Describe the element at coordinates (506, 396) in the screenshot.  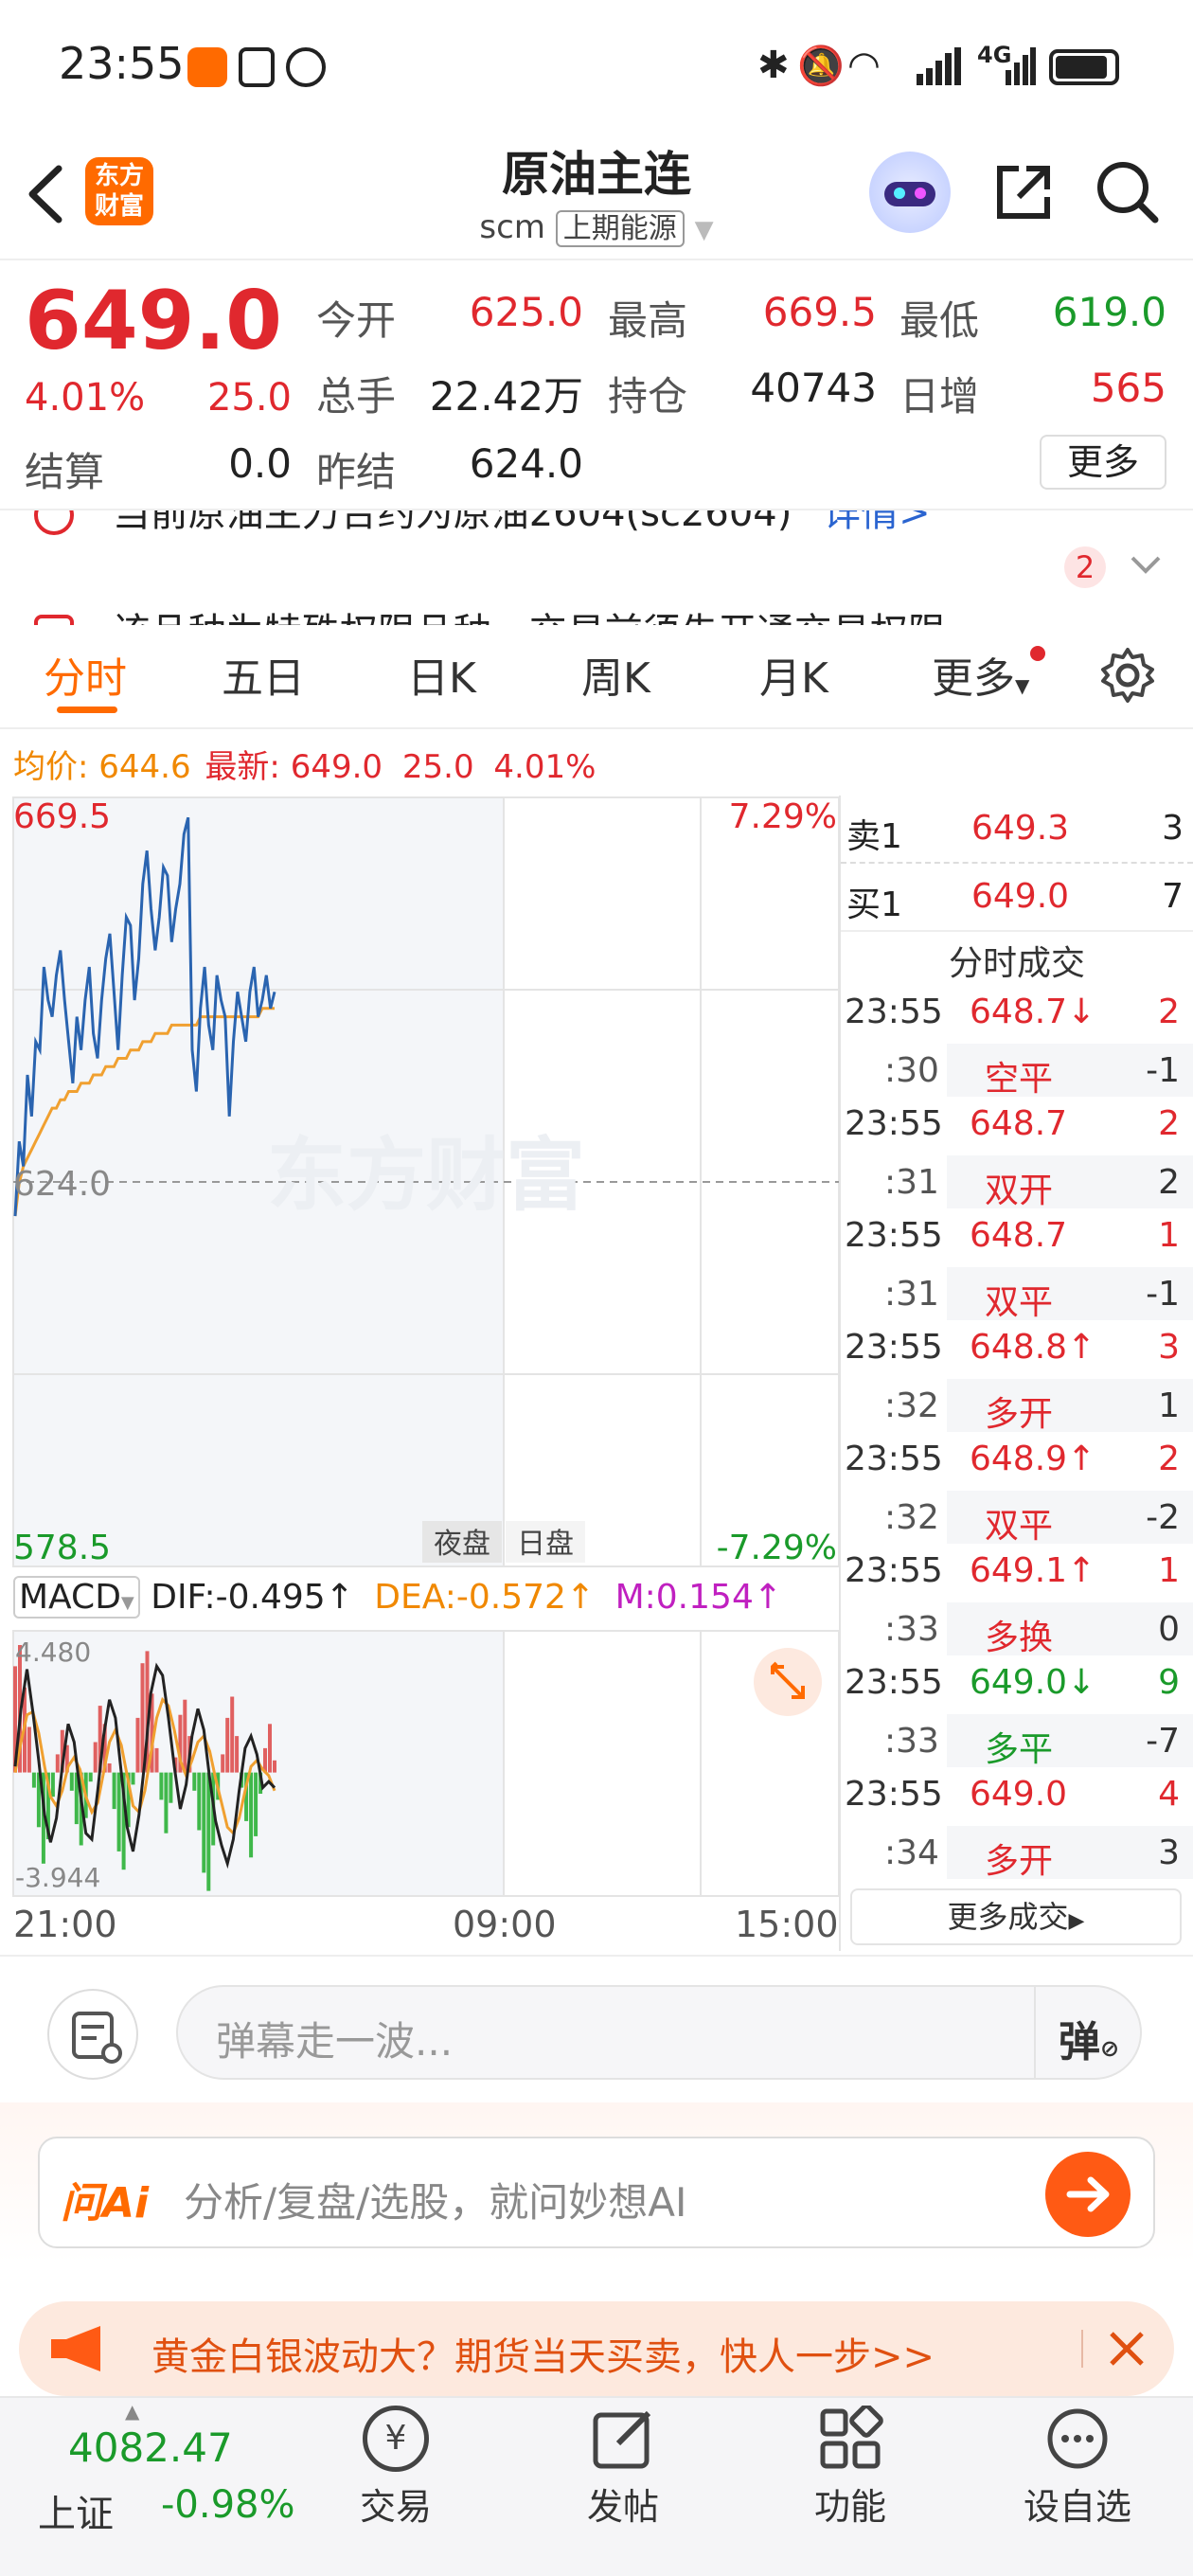
I see `volume-value: 22.42万` at that location.